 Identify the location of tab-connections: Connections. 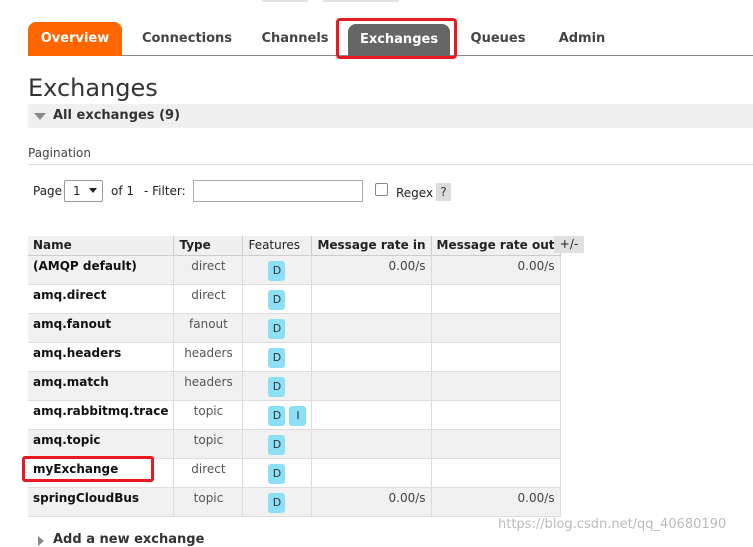
(187, 39).